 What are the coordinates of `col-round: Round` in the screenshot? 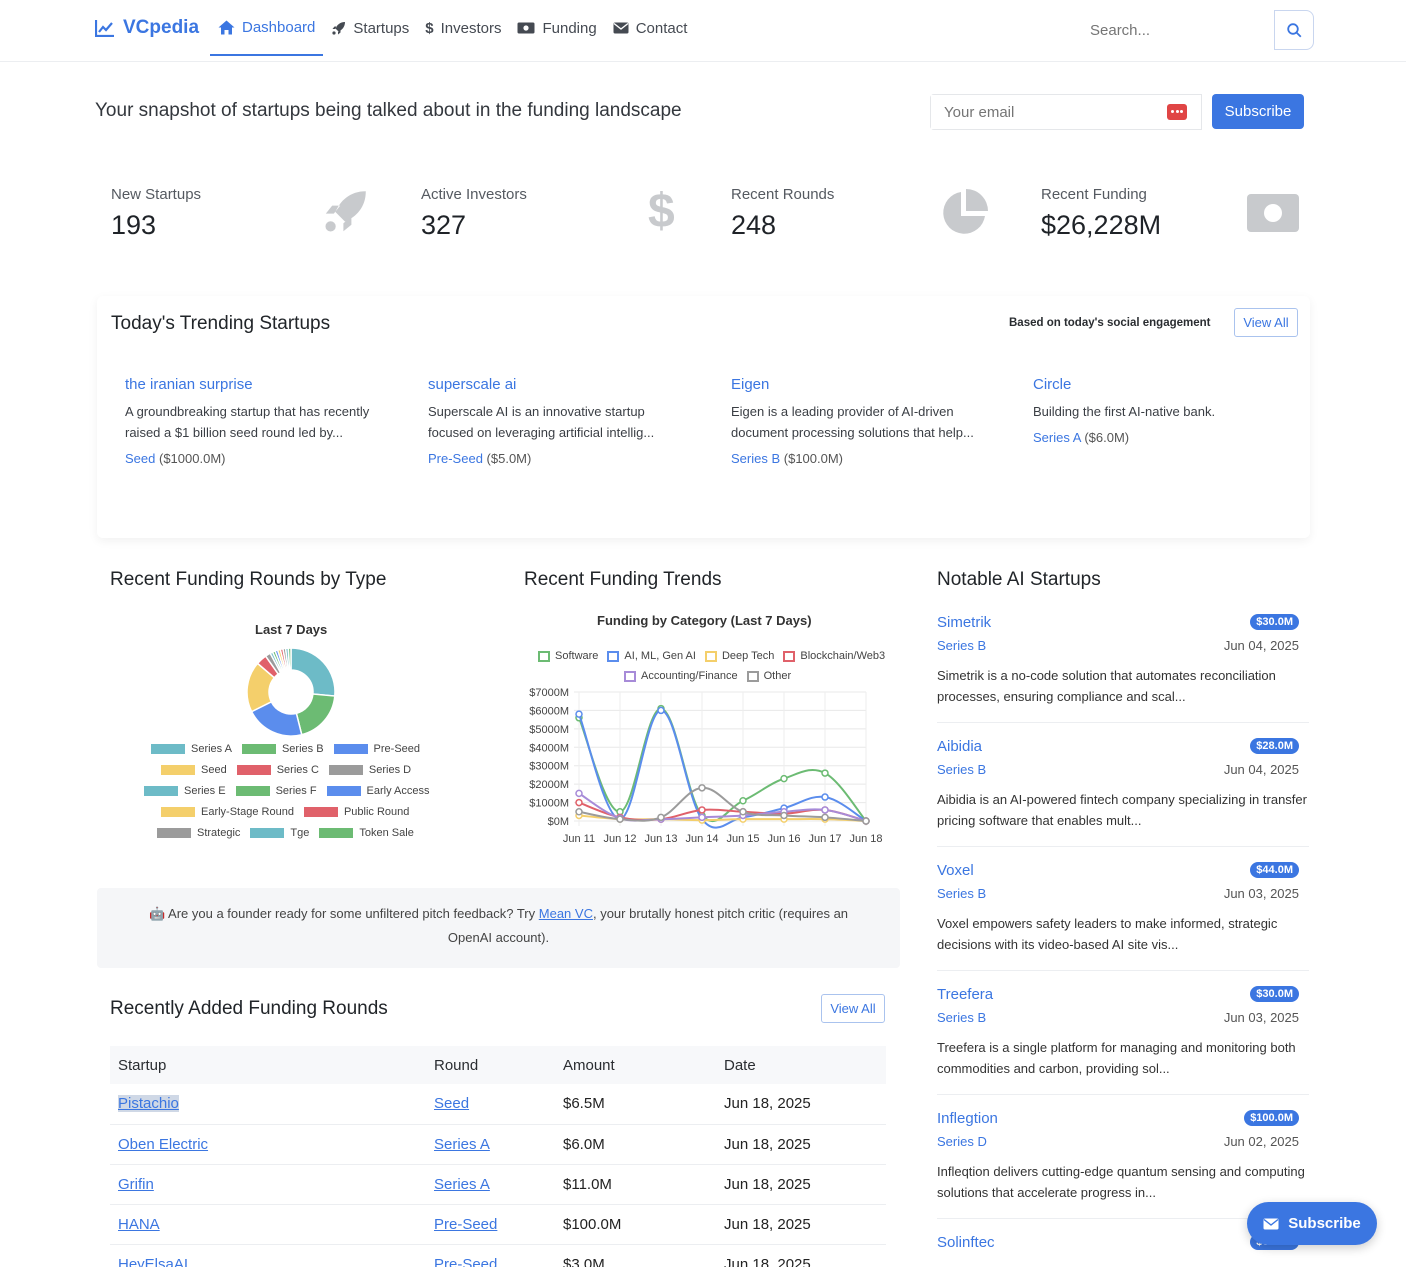 It's located at (490, 1065).